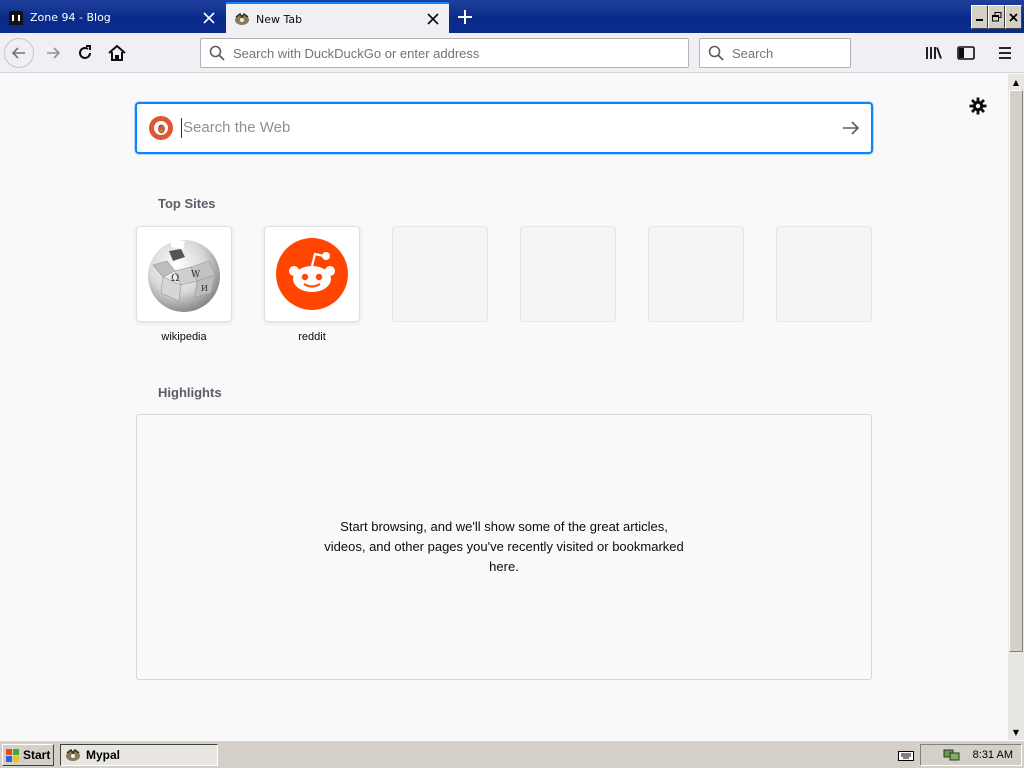  I want to click on back-arrow-icon, so click(18, 53).